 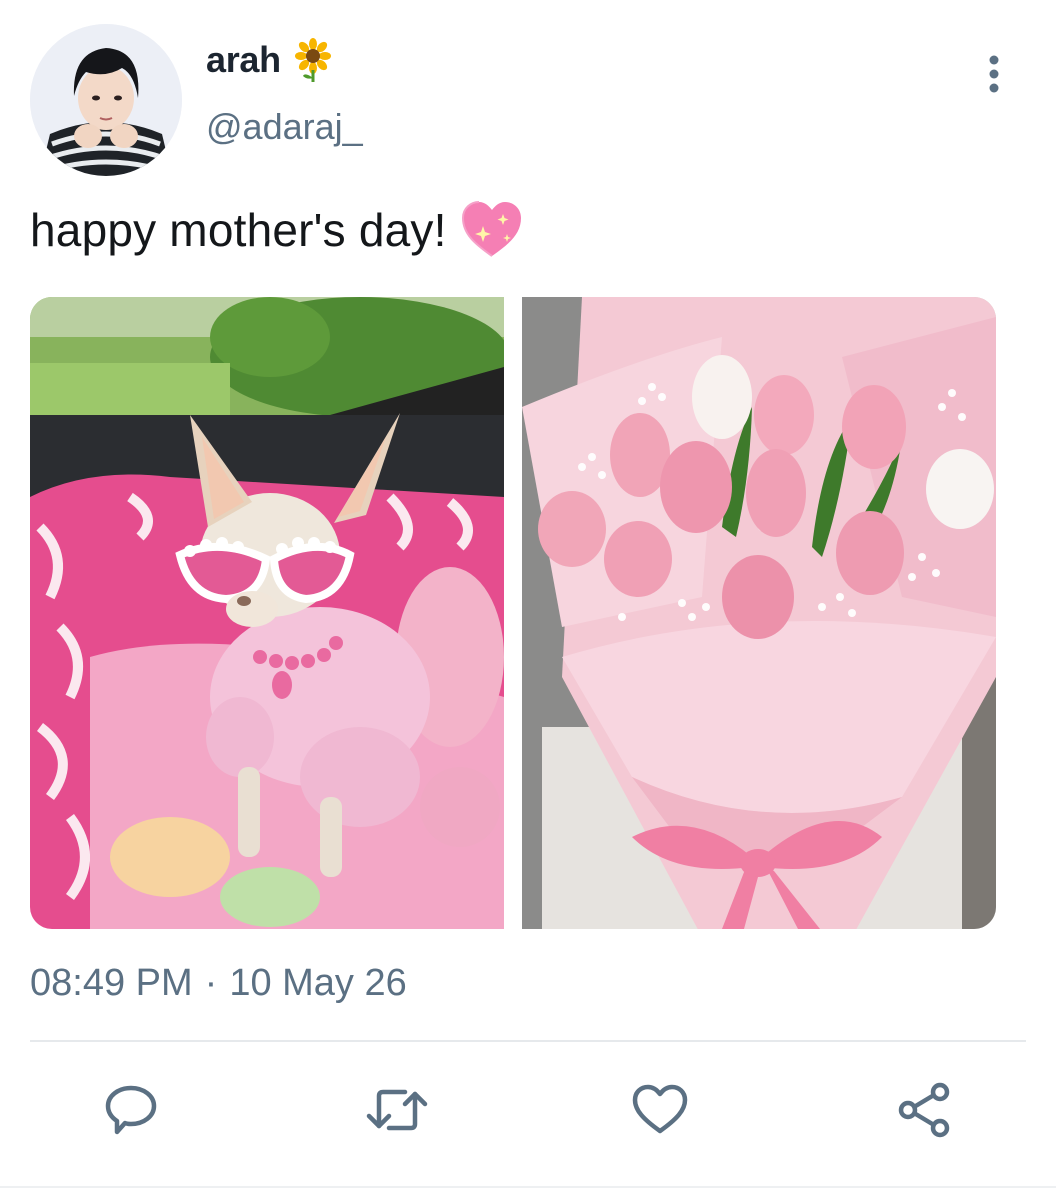 I want to click on heart-icon, so click(x=660, y=1109).